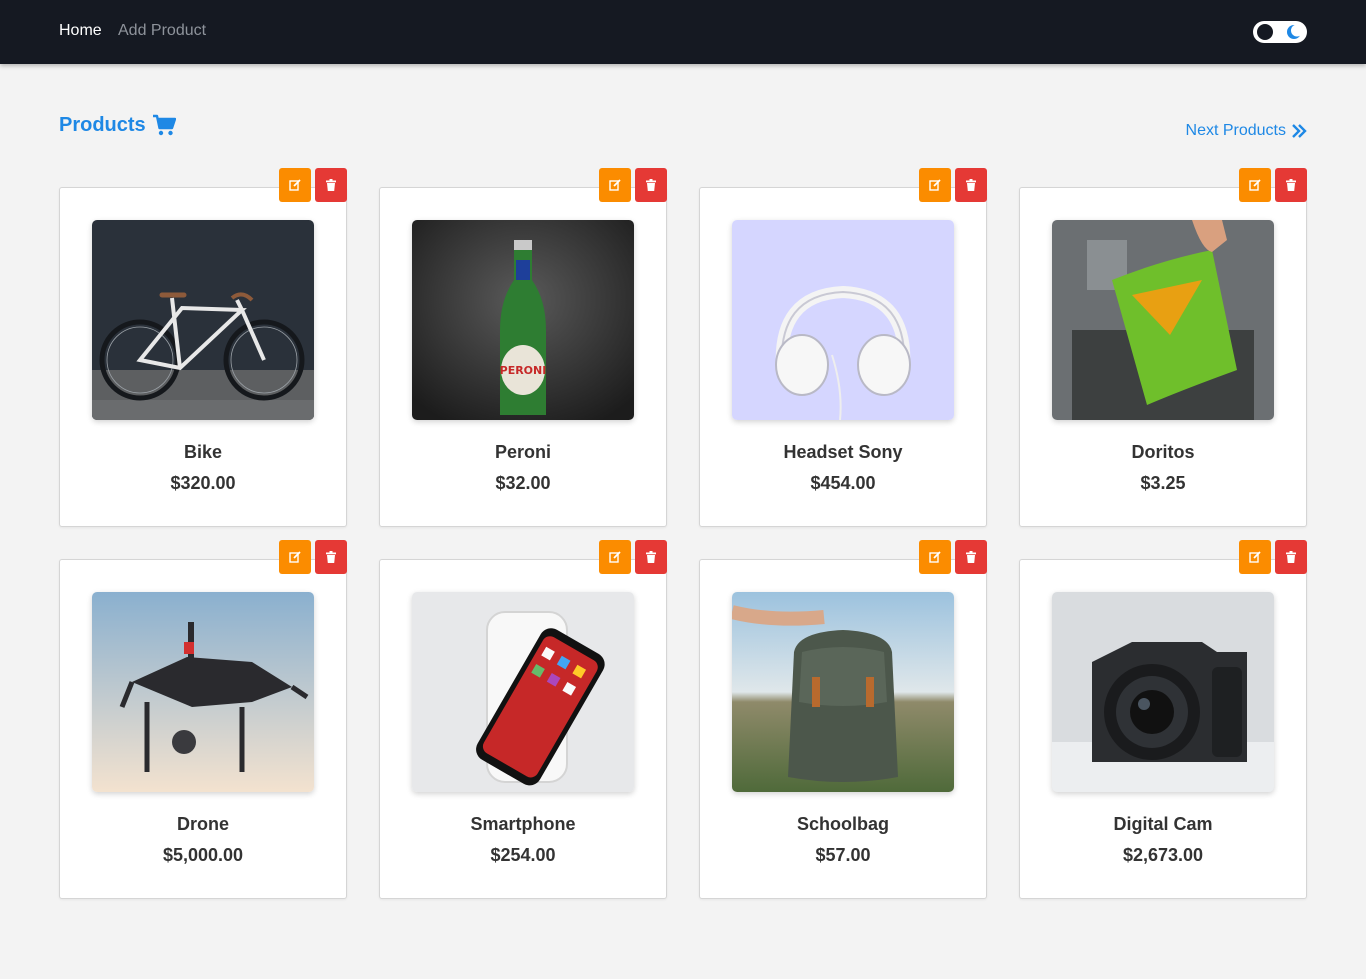 The width and height of the screenshot is (1366, 979). Describe the element at coordinates (1163, 452) in the screenshot. I see `product-name: Doritos` at that location.